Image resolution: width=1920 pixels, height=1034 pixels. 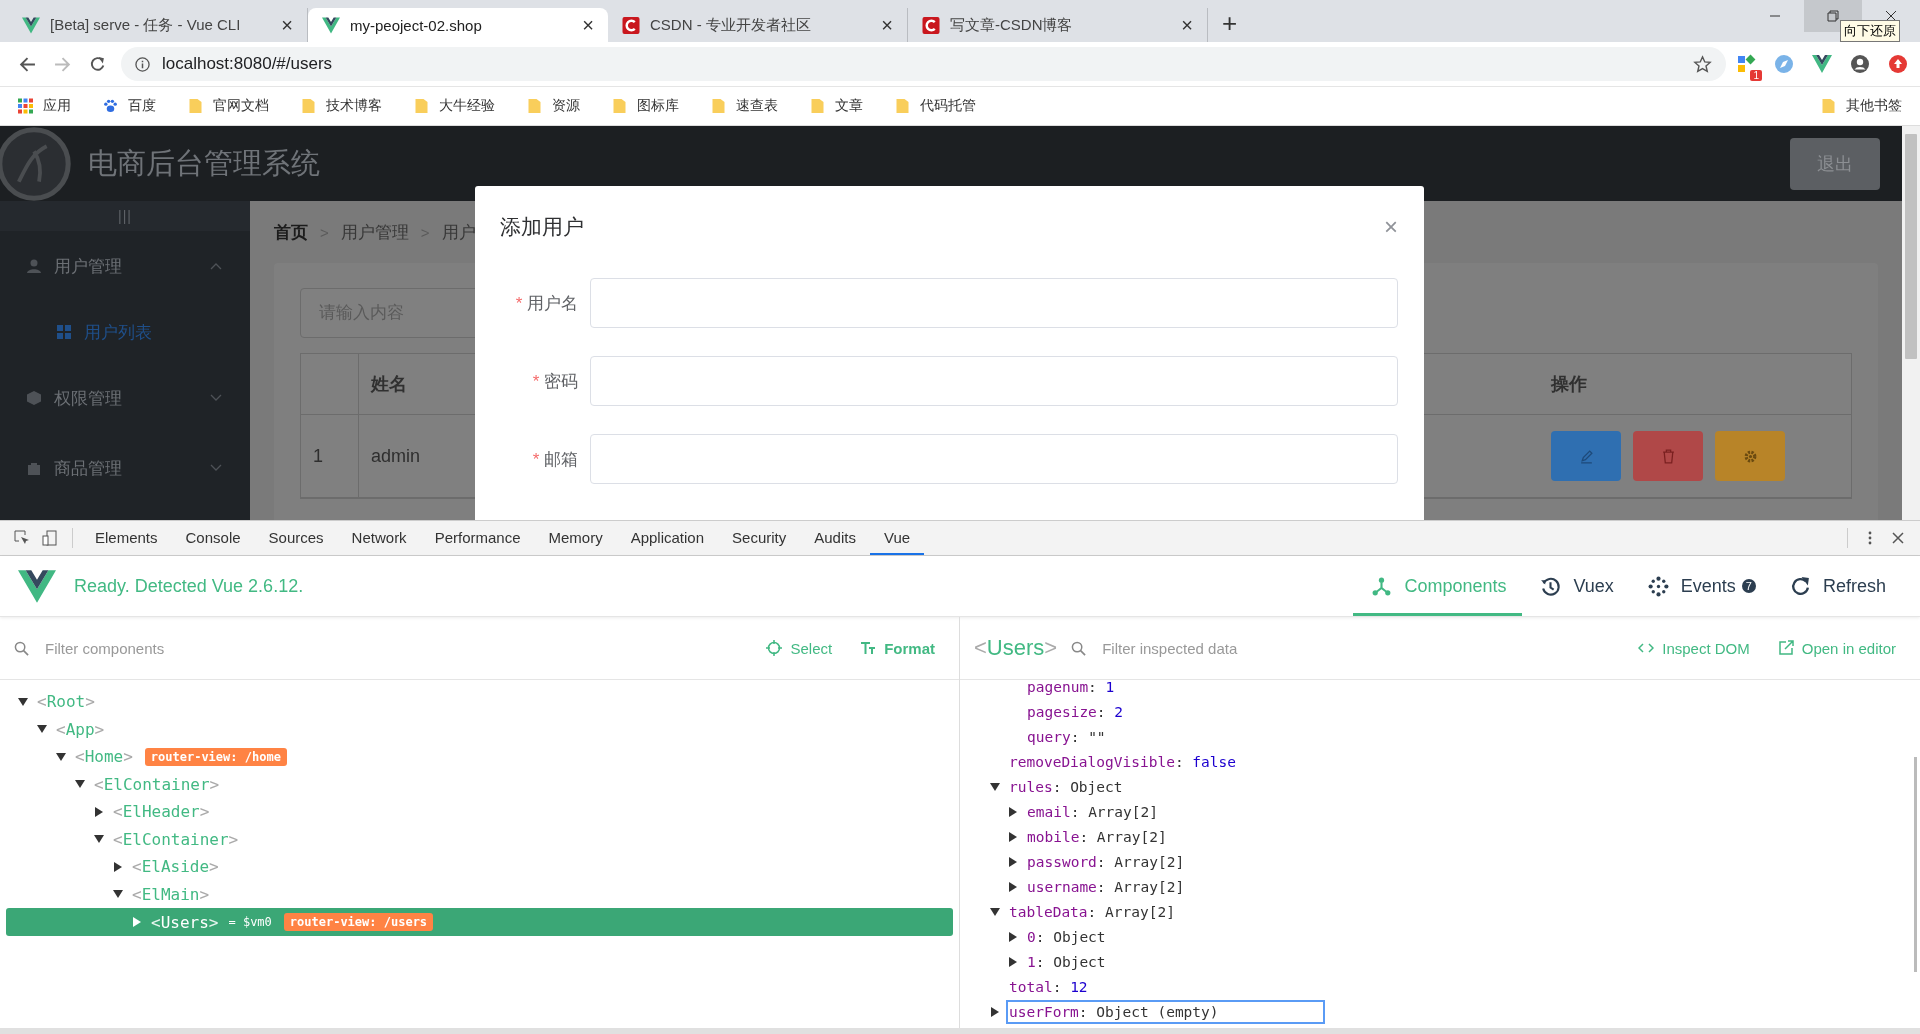 What do you see at coordinates (774, 648) in the screenshot?
I see `crosshair-icon` at bounding box center [774, 648].